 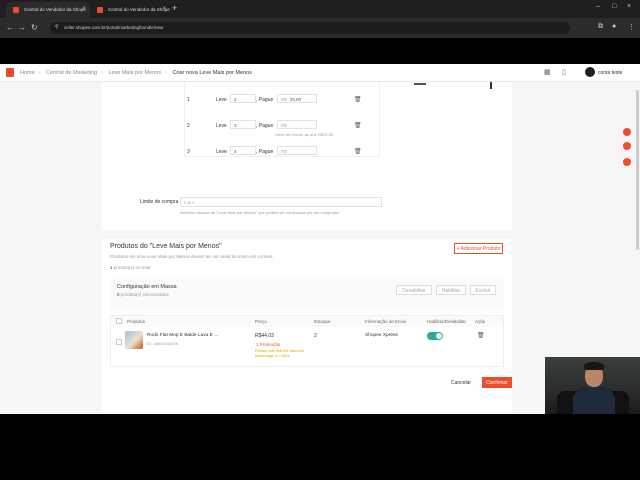 I want to click on add-product-button: + Adicionar Produto, so click(x=478, y=248).